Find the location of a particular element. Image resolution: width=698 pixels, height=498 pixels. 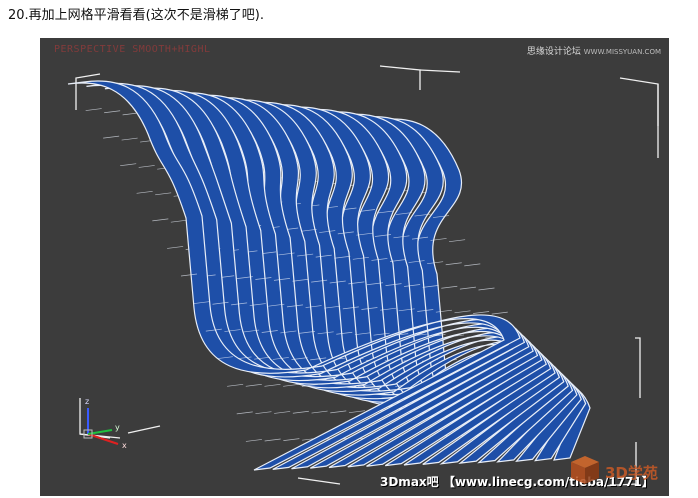

axis-gizmo-icon: z x y is located at coordinates (105, 423).